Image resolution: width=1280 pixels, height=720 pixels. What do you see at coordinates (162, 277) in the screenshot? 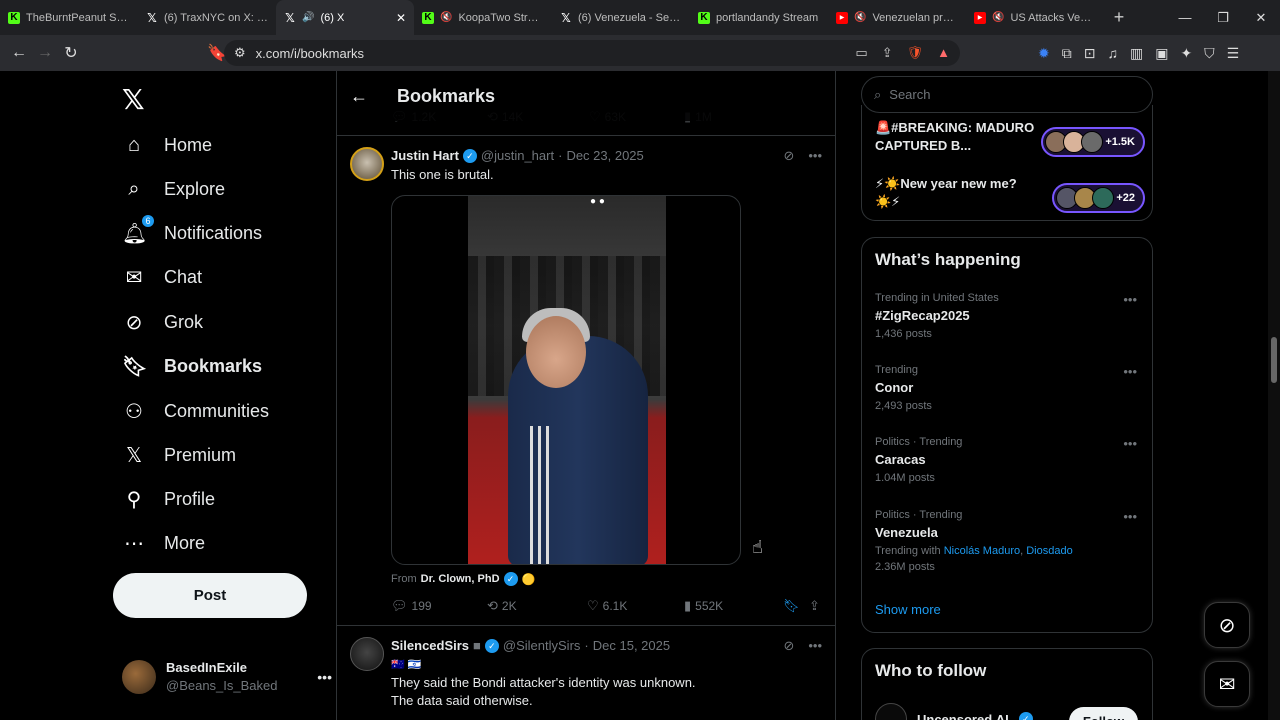
I see `nav-chat: ✉ Chat` at bounding box center [162, 277].